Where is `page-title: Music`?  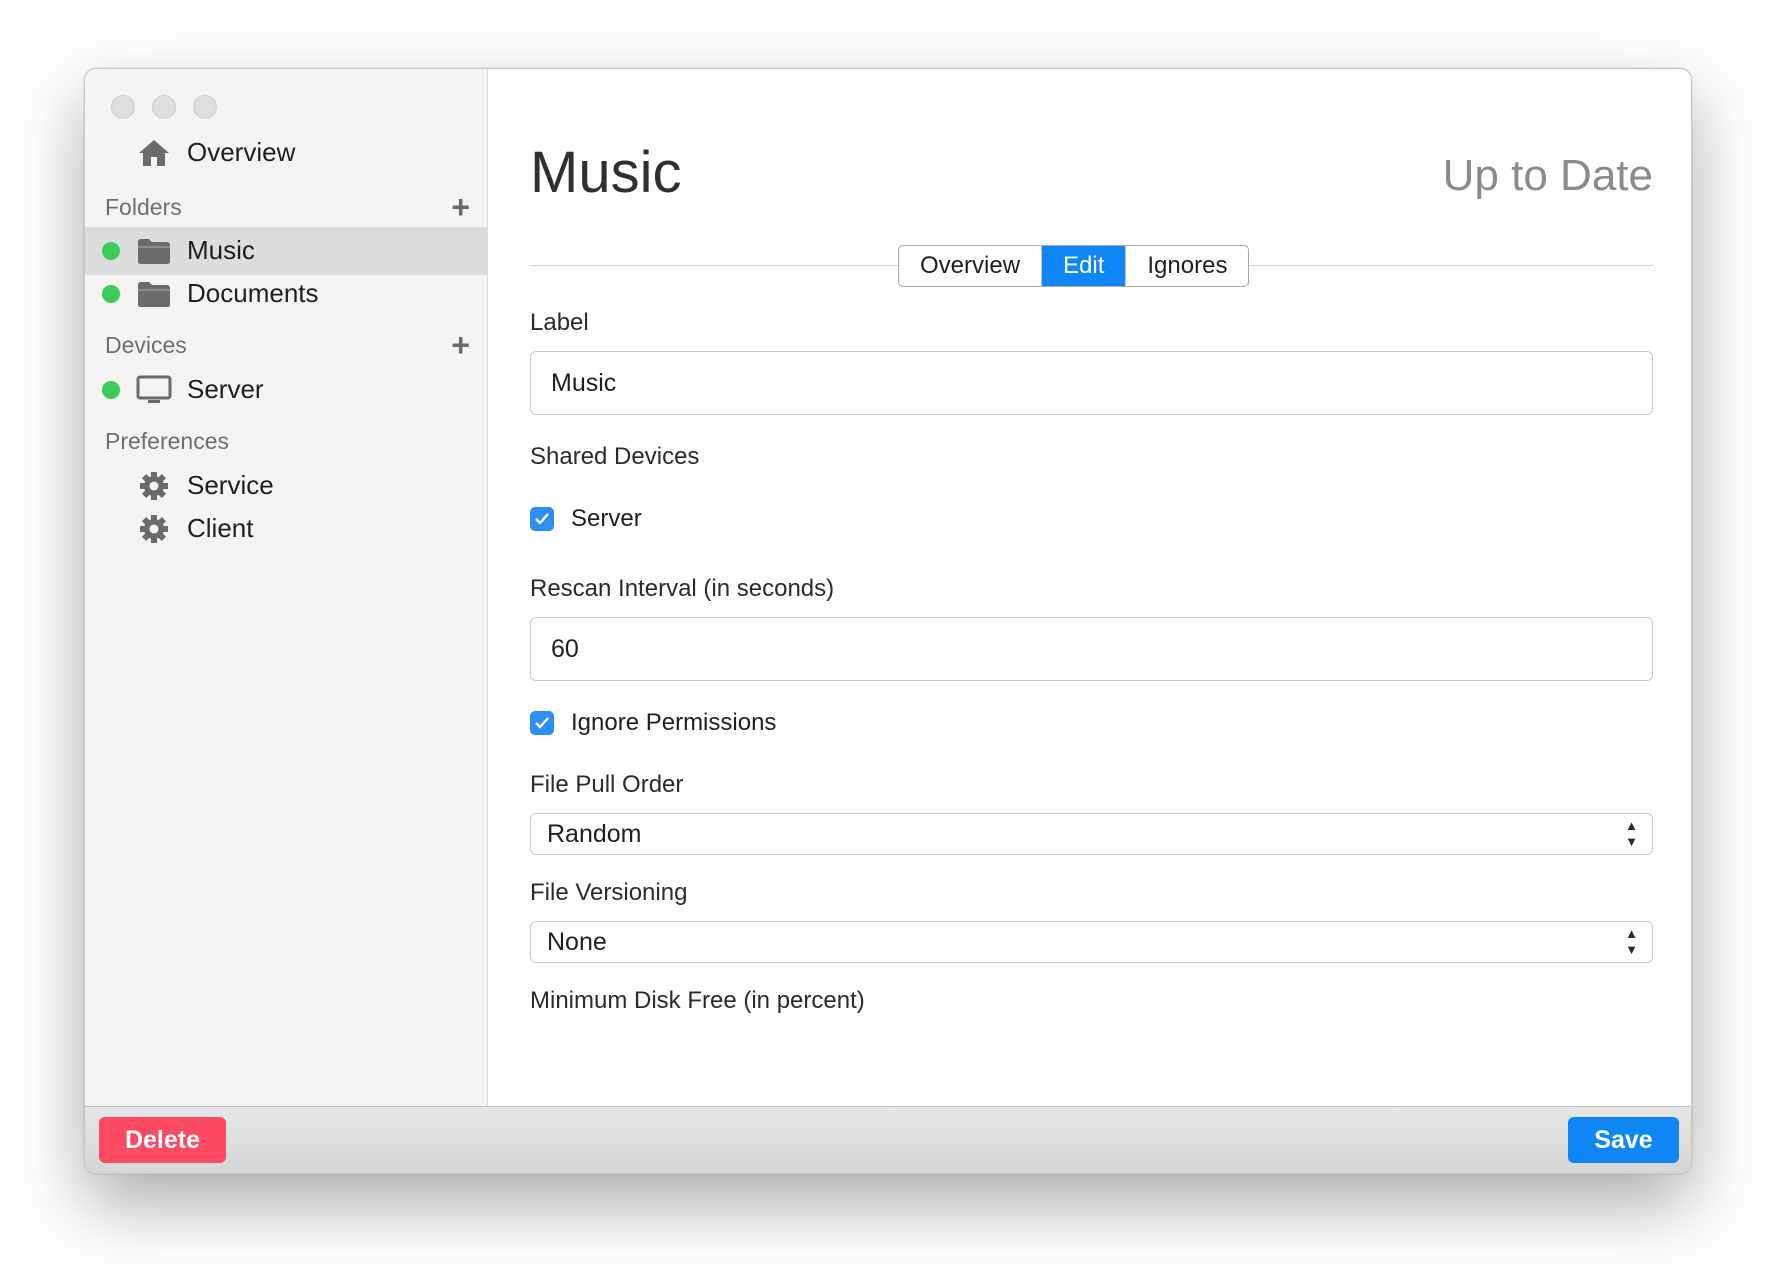
page-title: Music is located at coordinates (606, 172).